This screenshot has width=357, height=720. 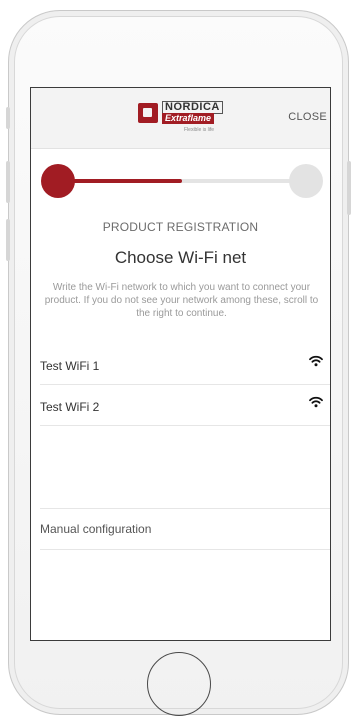 I want to click on page-title: Choose Wi-Fi net, so click(x=180, y=257).